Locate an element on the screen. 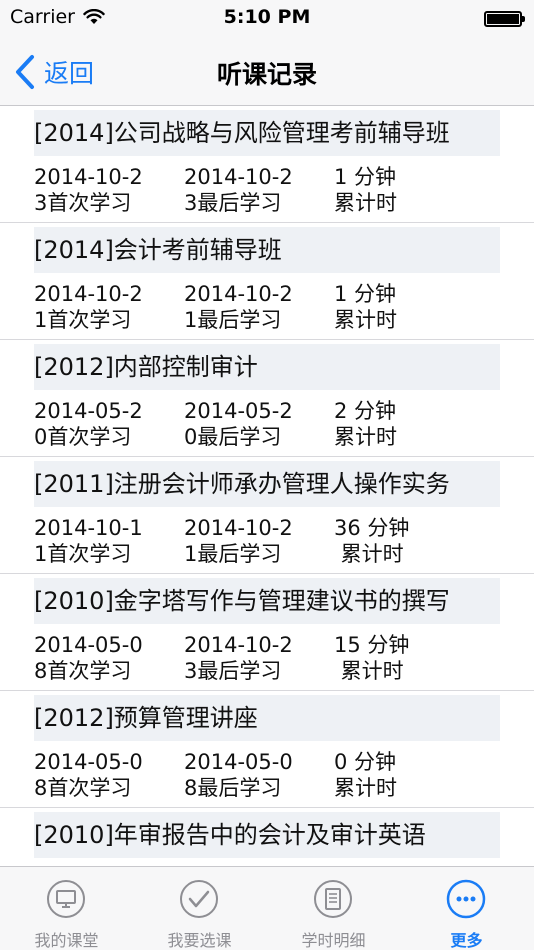 The height and width of the screenshot is (951, 534). total-time: 2 分钟 累计时 is located at coordinates (365, 424).